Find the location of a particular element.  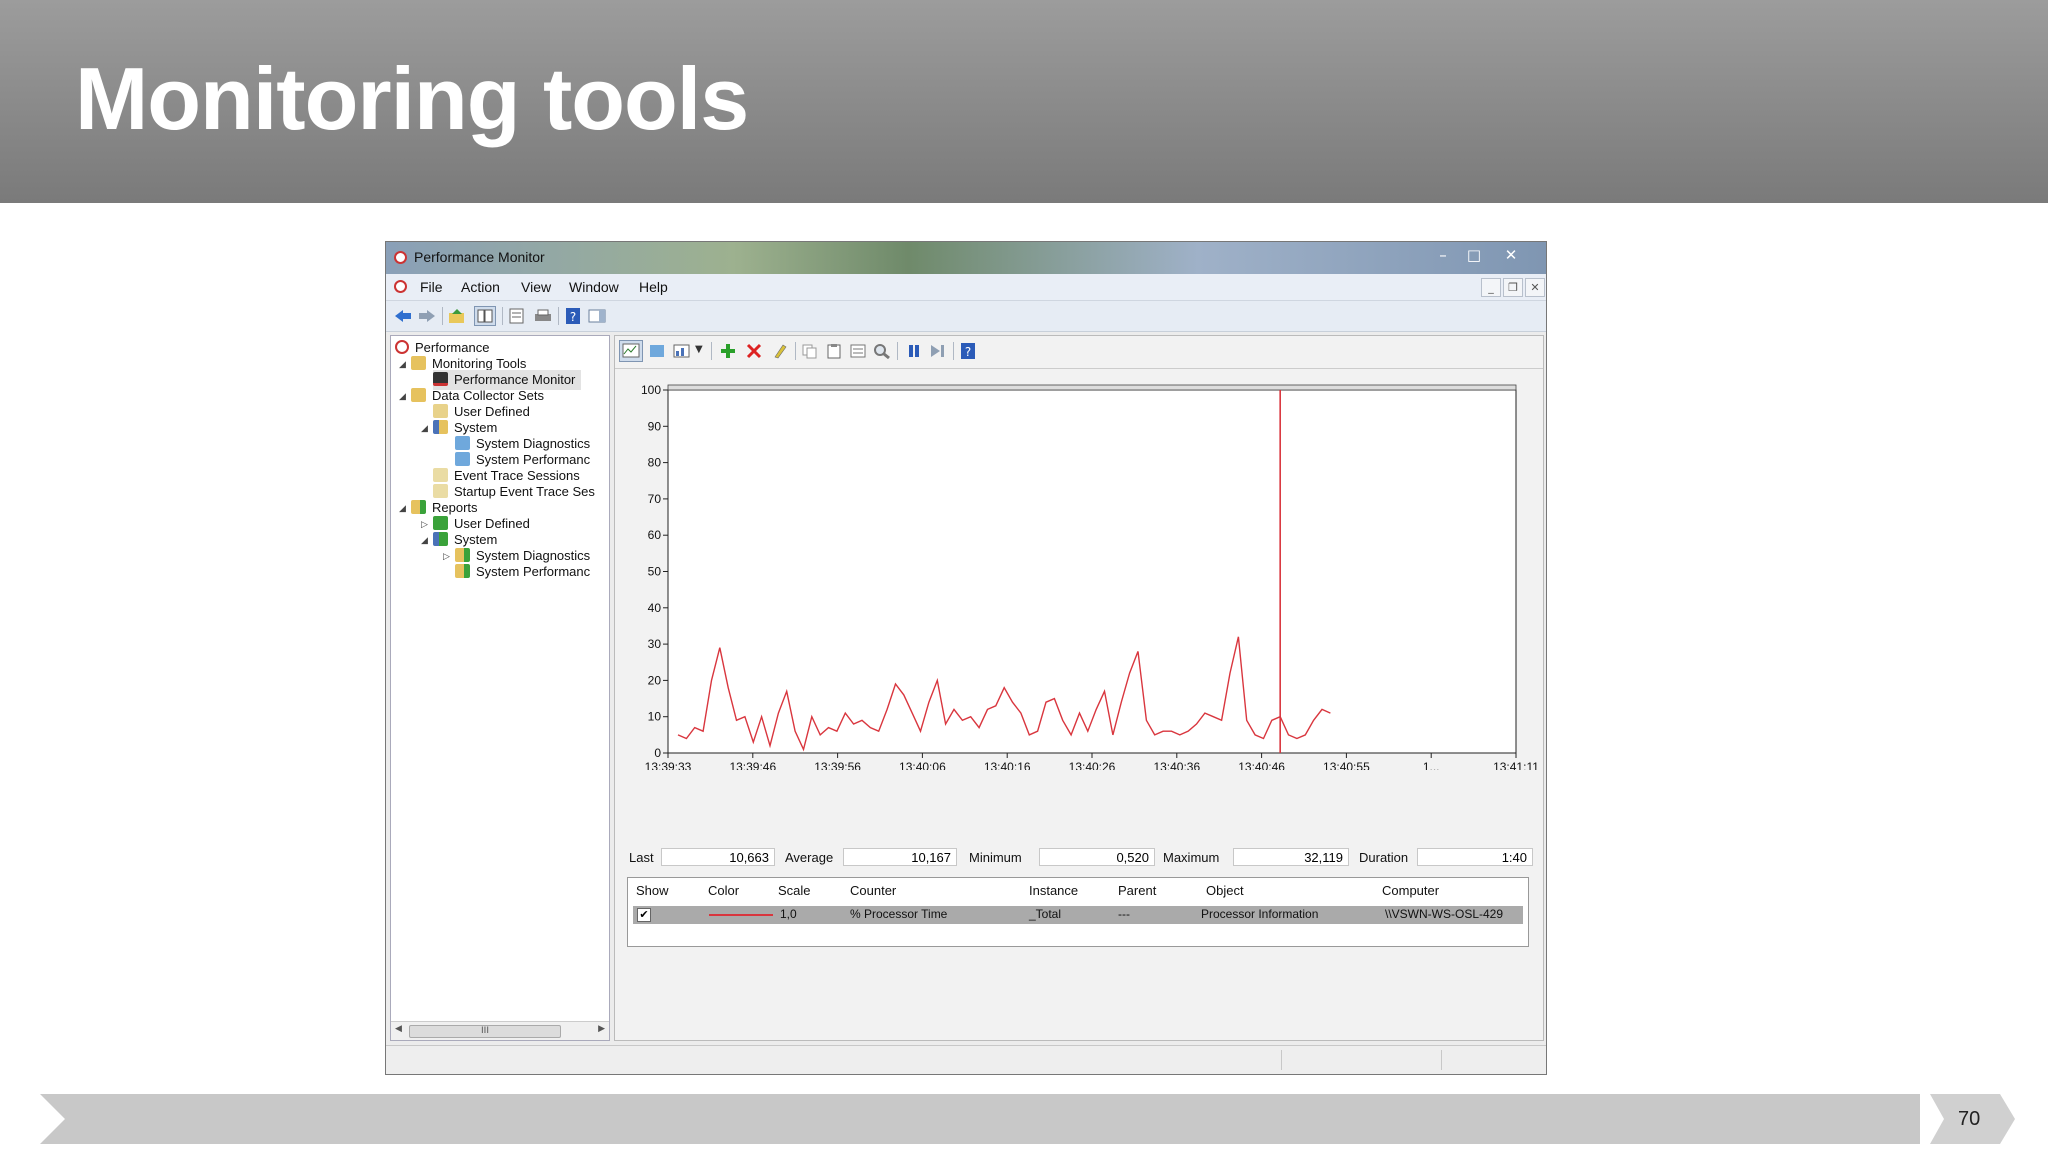

minimize-button: – is located at coordinates (1443, 255).